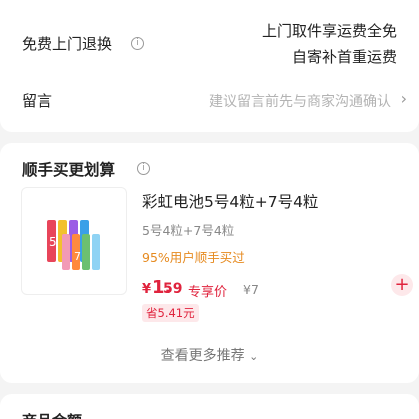 The width and height of the screenshot is (419, 419). I want to click on shipping-line2: 自寄补首重运费, so click(344, 57).